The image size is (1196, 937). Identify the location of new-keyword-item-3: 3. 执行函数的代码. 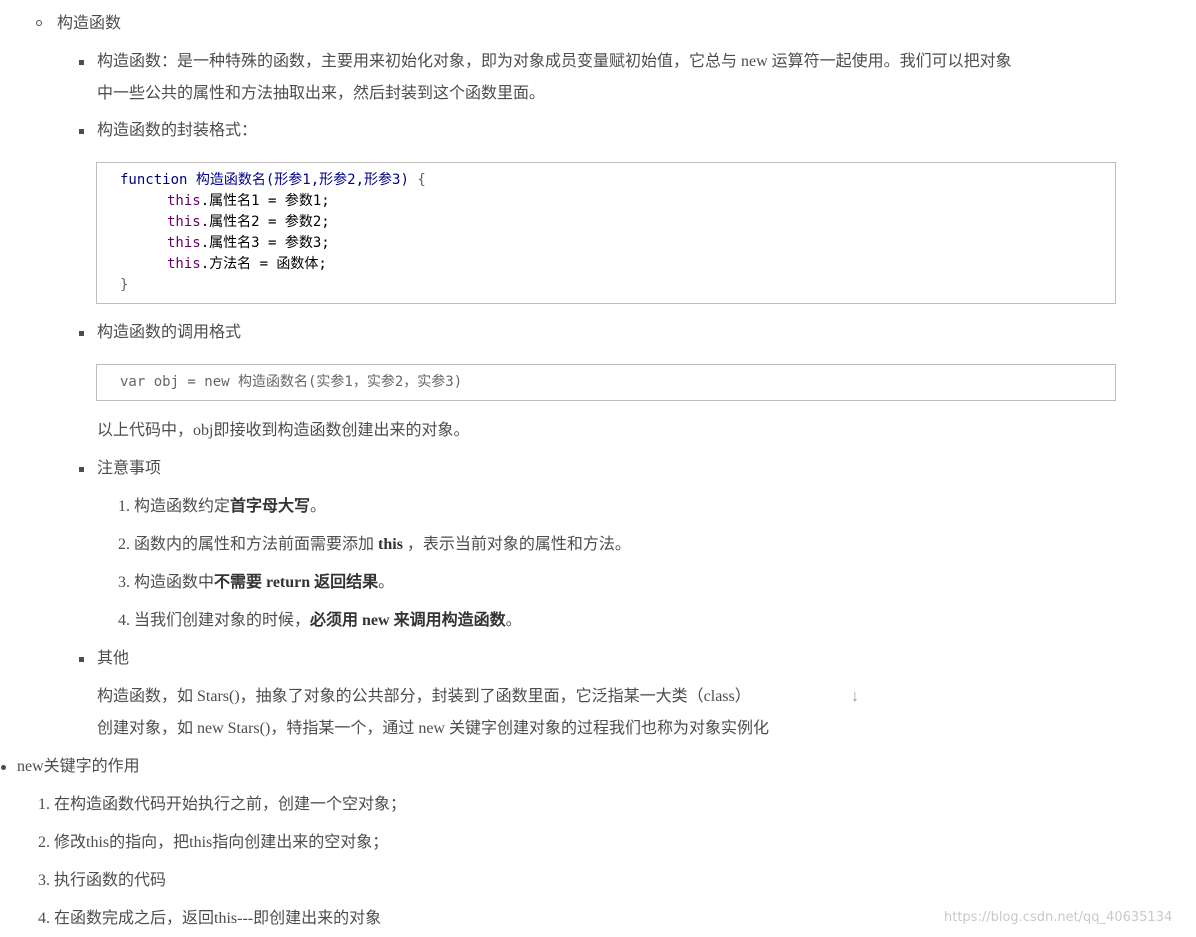
(102, 880).